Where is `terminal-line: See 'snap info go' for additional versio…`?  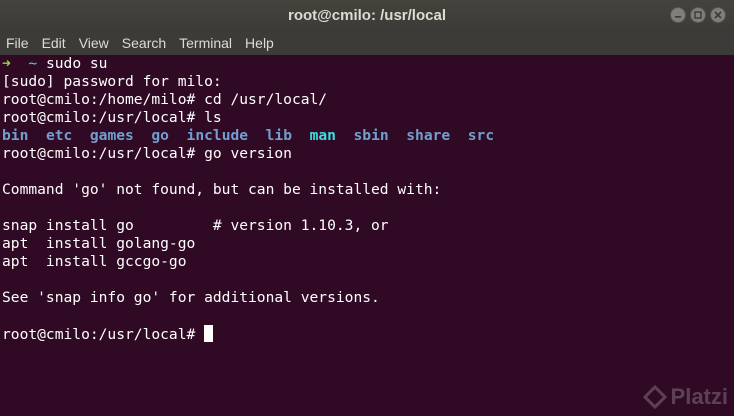 terminal-line: See 'snap info go' for additional versio… is located at coordinates (191, 297).